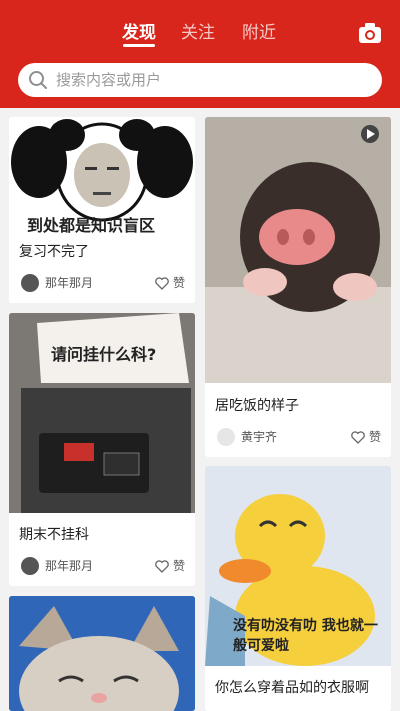 The image size is (400, 711). I want to click on tab-nearby: 附近, so click(259, 33).